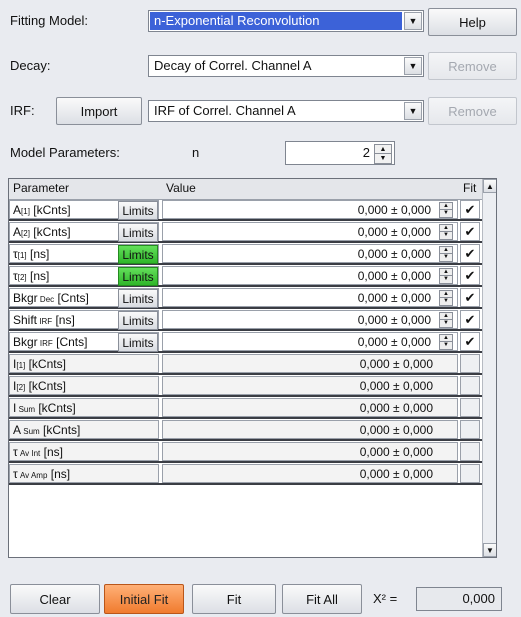 This screenshot has width=521, height=617. I want to click on column-header-parameter: Parameter, so click(41, 188).